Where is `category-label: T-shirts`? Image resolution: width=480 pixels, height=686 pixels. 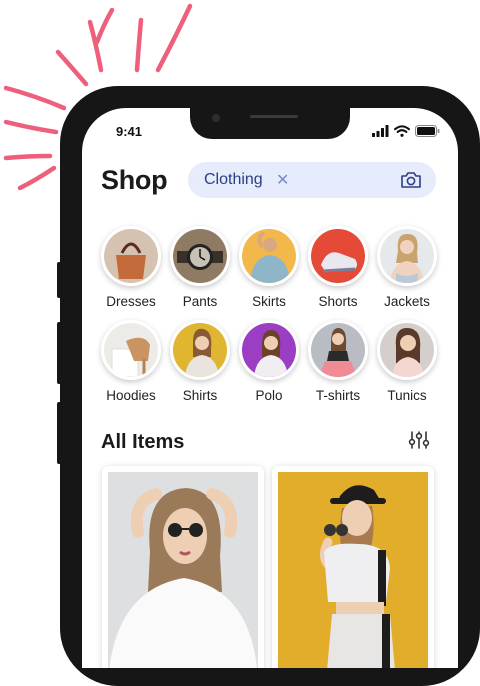 category-label: T-shirts is located at coordinates (338, 395).